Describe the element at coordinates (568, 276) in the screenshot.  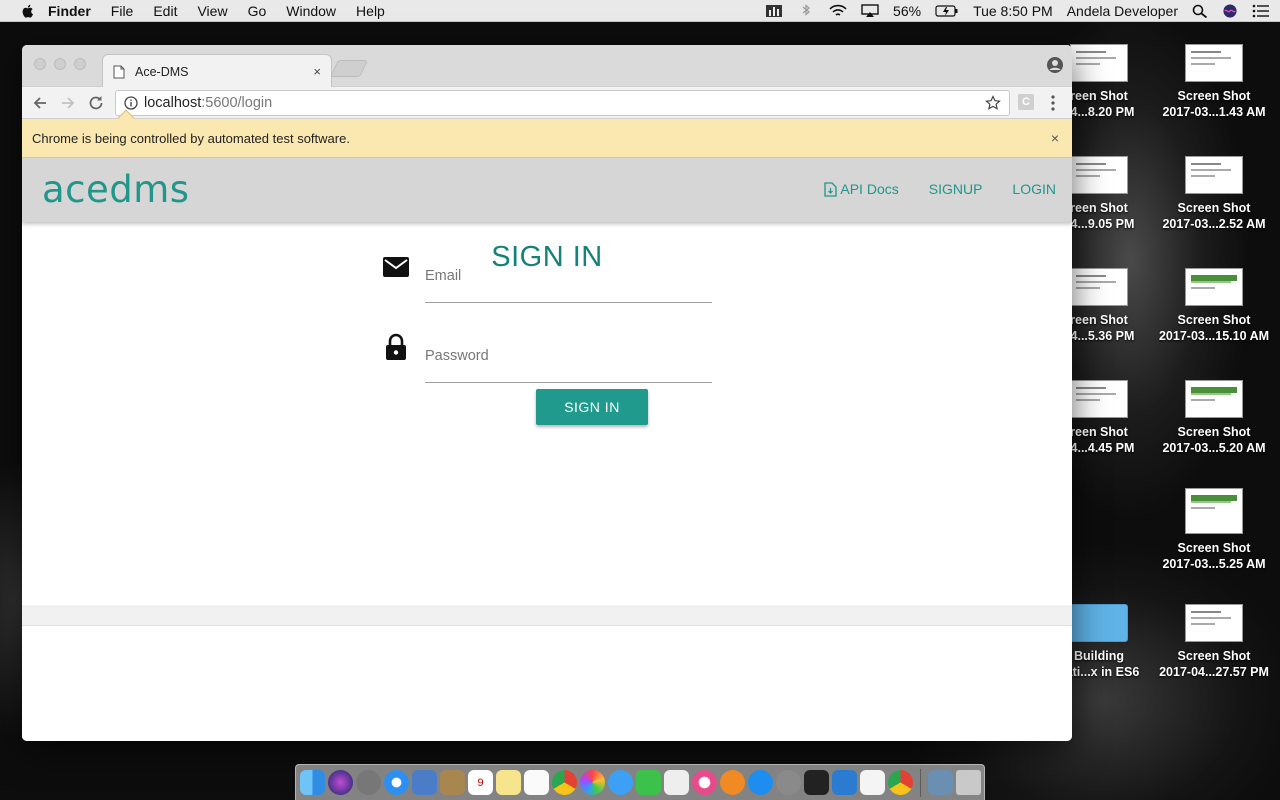
I see `email-input` at that location.